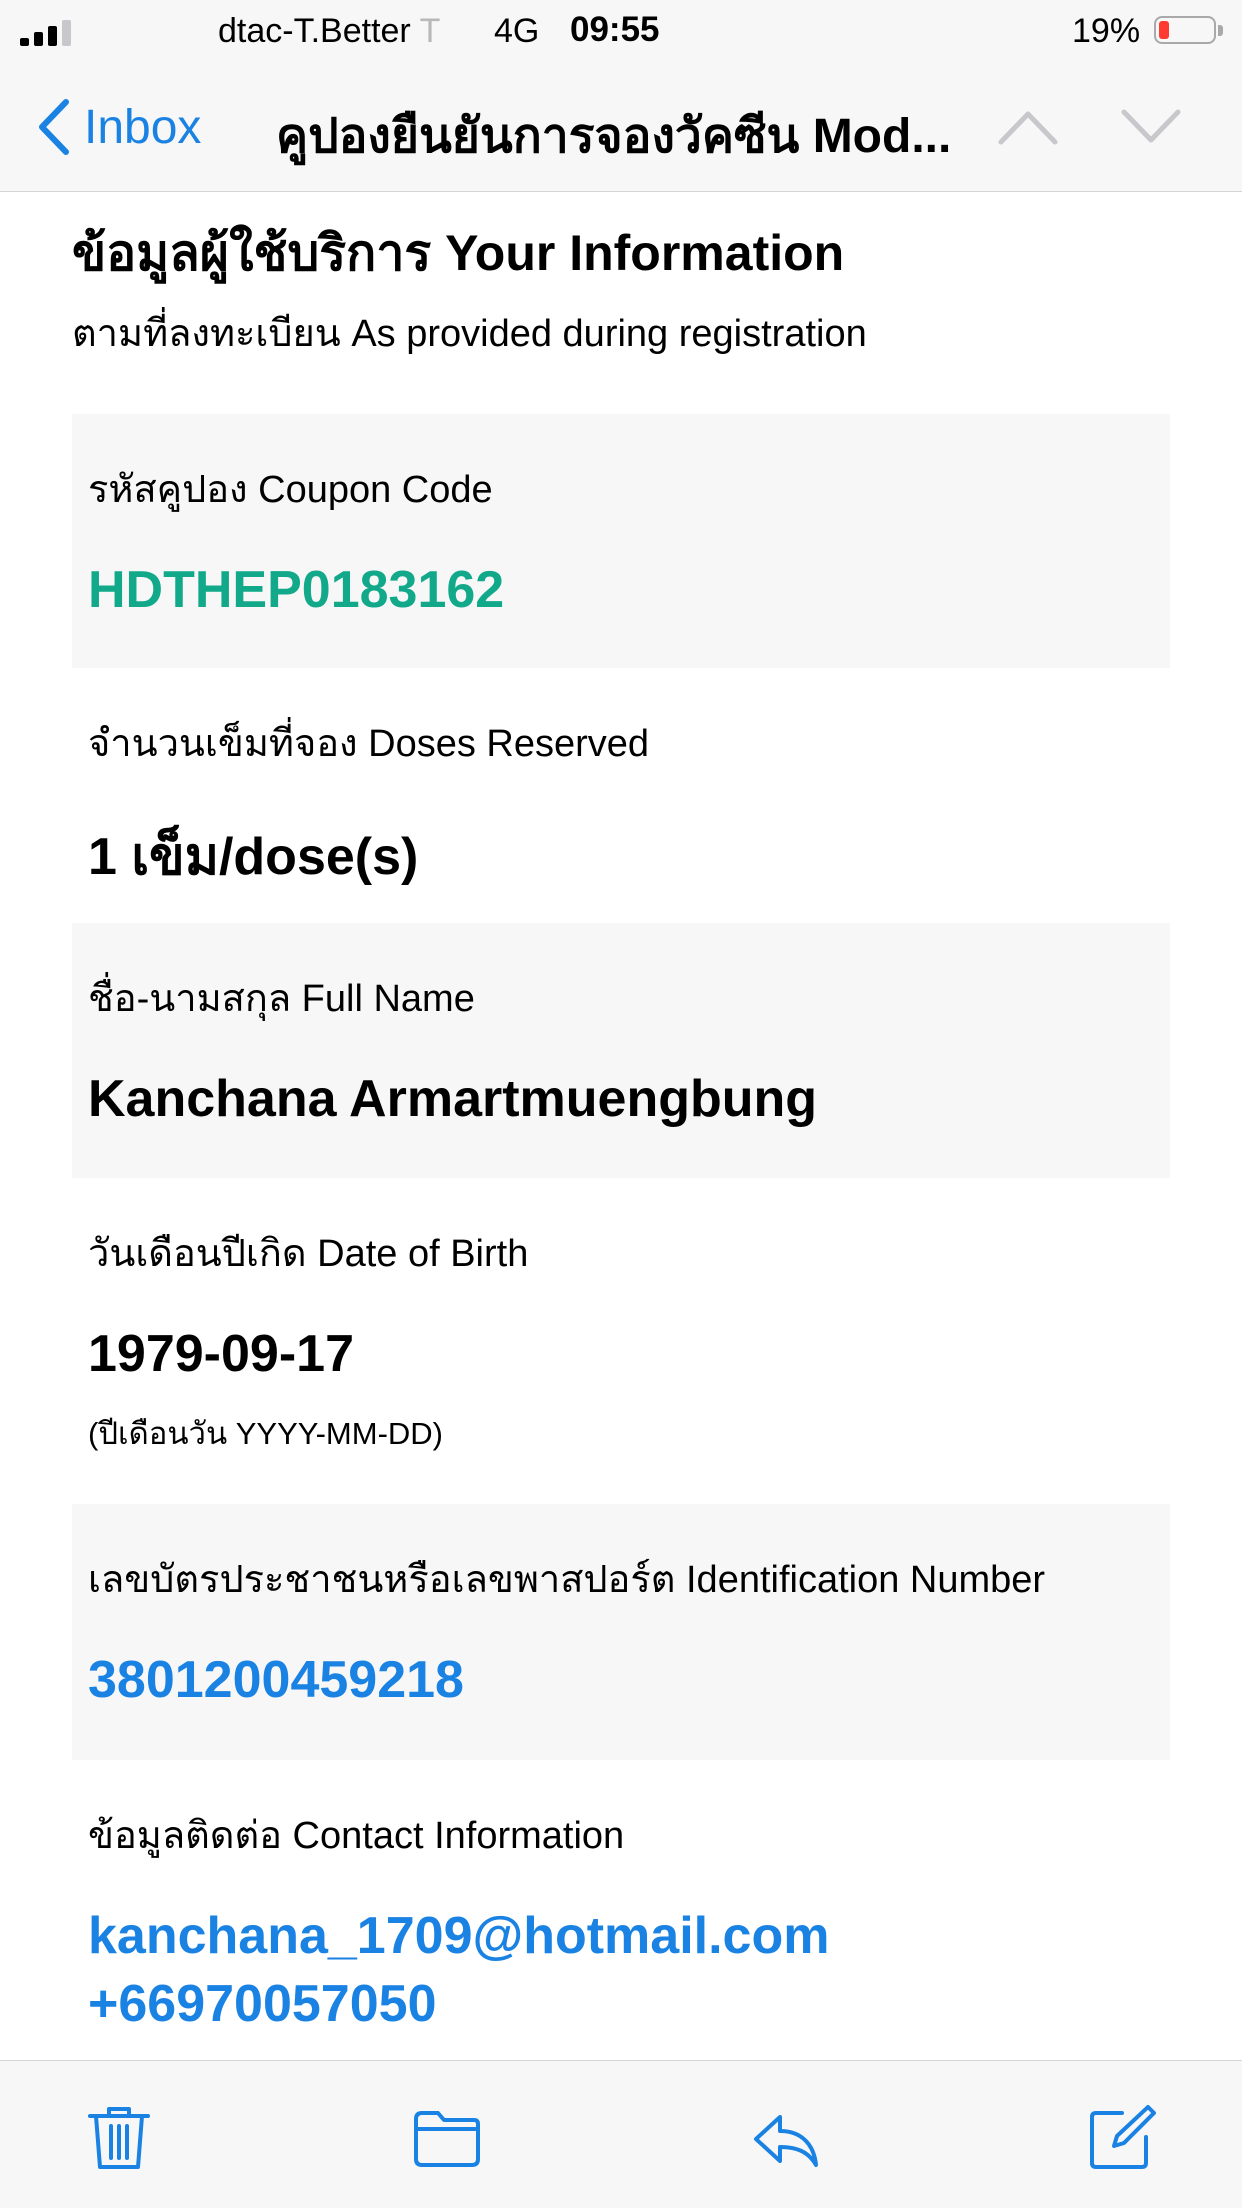 The image size is (1242, 2208). Describe the element at coordinates (615, 29) in the screenshot. I see `status-time: 09:55` at that location.